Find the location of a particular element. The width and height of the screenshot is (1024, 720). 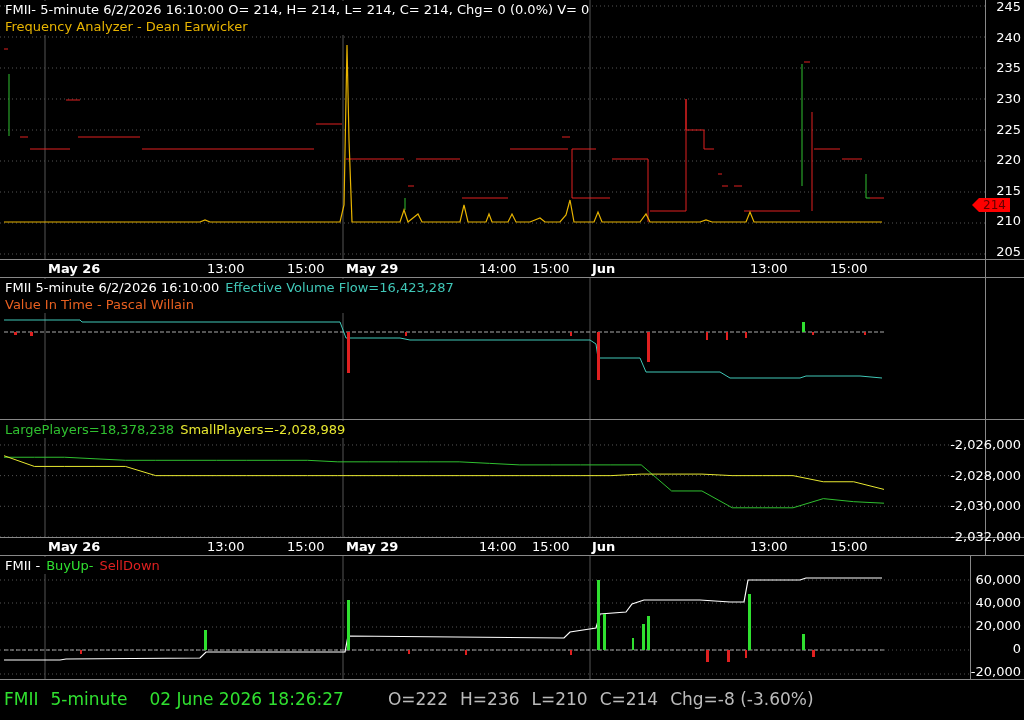

axis-label: 60,000 is located at coordinates (998, 580).